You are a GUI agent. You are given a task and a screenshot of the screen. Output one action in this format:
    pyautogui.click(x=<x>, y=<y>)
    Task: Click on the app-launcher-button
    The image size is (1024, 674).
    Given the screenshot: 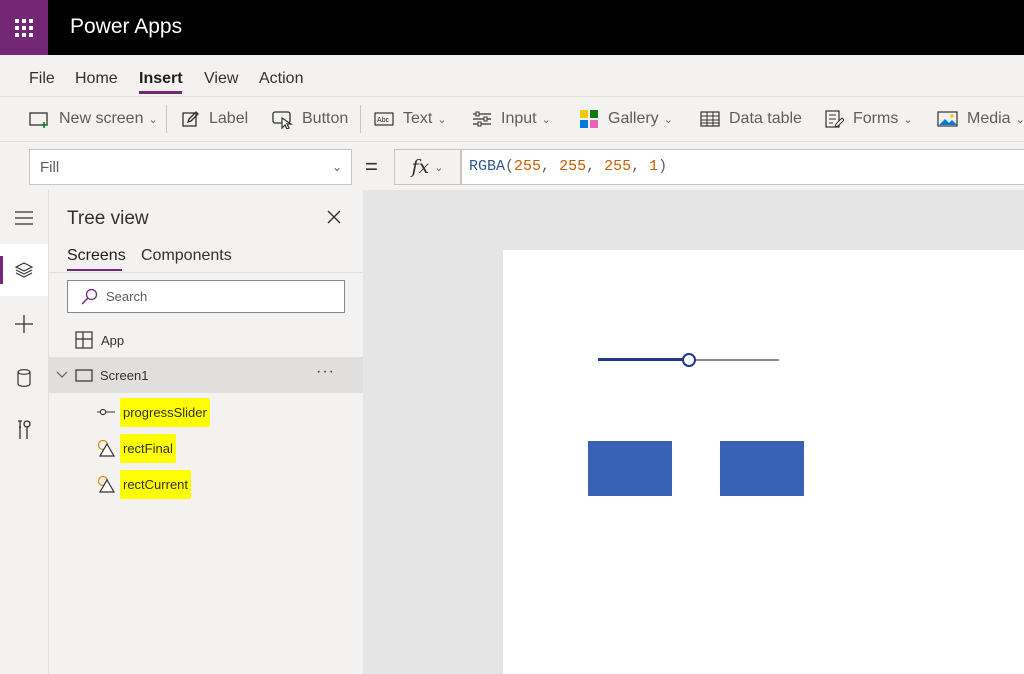 What is the action you would take?
    pyautogui.click(x=24, y=27)
    